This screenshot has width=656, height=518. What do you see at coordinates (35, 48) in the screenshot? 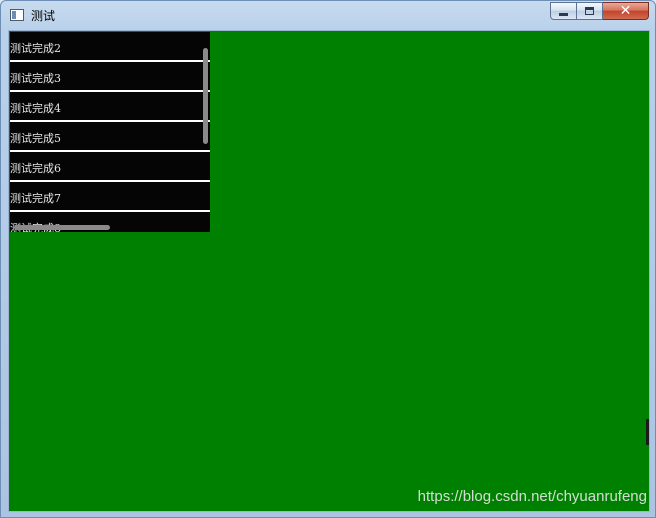
I see `list-item-label: 测试完成2` at bounding box center [35, 48].